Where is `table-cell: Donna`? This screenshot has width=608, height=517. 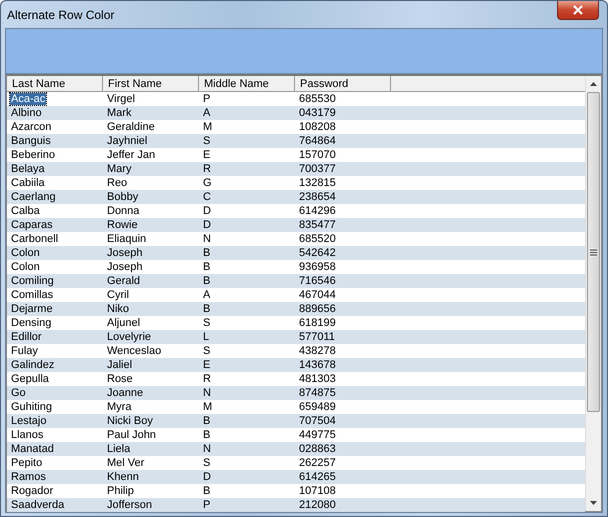 table-cell: Donna is located at coordinates (123, 211).